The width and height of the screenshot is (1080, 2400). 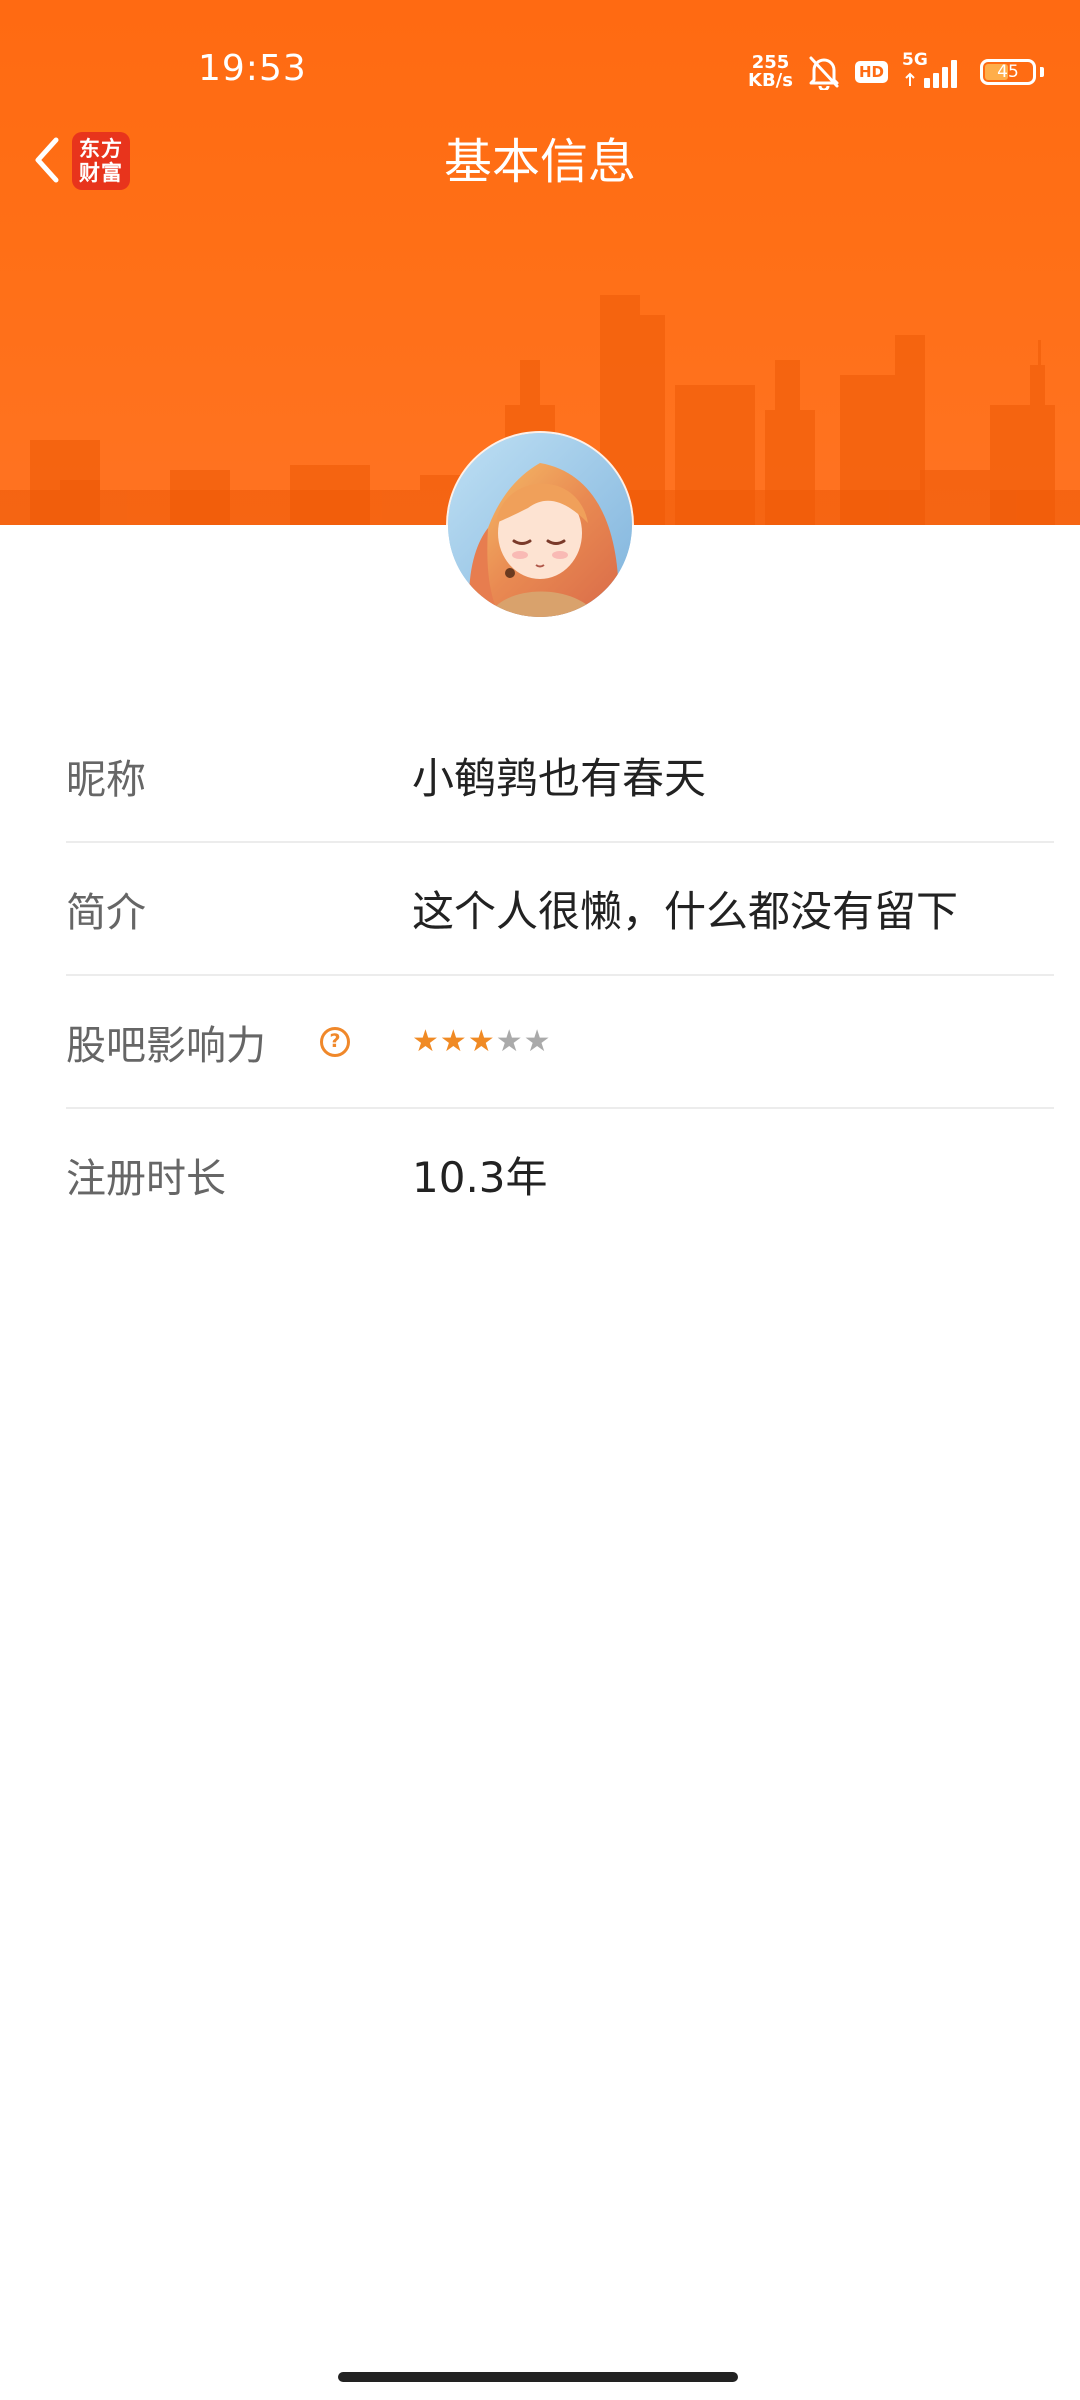 I want to click on battery-tip, so click(x=1042, y=72).